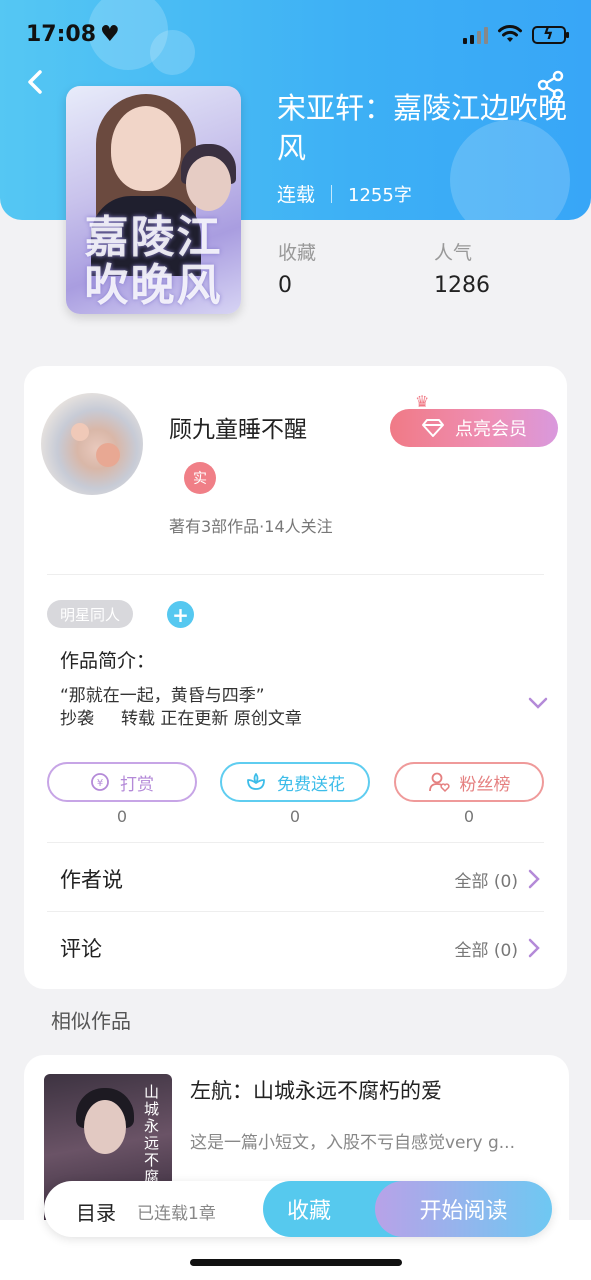  I want to click on start-reading-button: 开始阅读, so click(463, 1209).